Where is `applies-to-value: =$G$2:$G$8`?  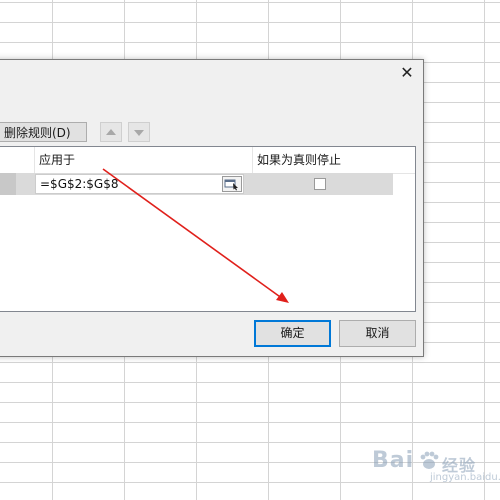
applies-to-value: =$G$2:$G$8 is located at coordinates (79, 184).